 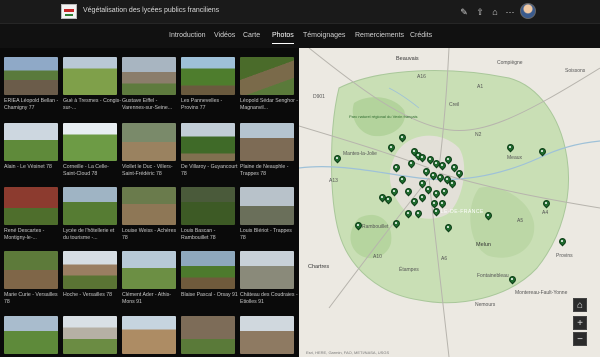 I want to click on gallery-card: Louise Weiss - Achères 78, so click(x=150, y=214).